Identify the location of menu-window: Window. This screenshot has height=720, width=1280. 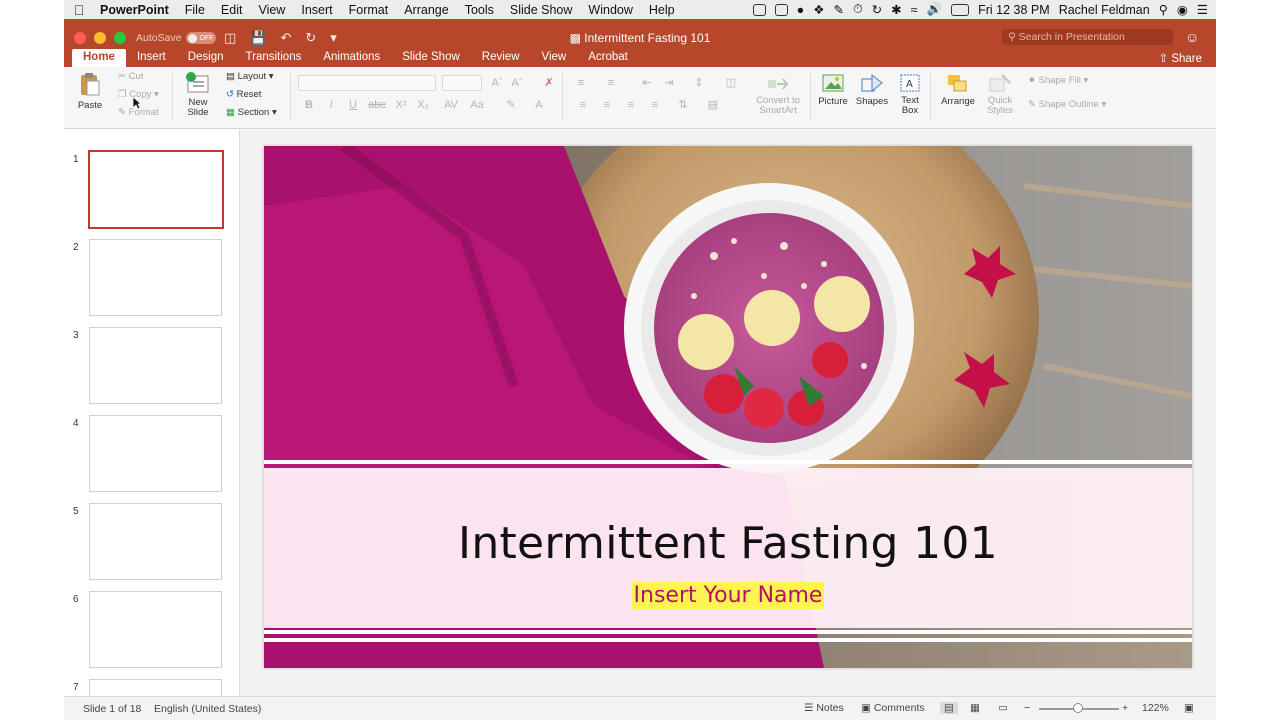
(610, 10).